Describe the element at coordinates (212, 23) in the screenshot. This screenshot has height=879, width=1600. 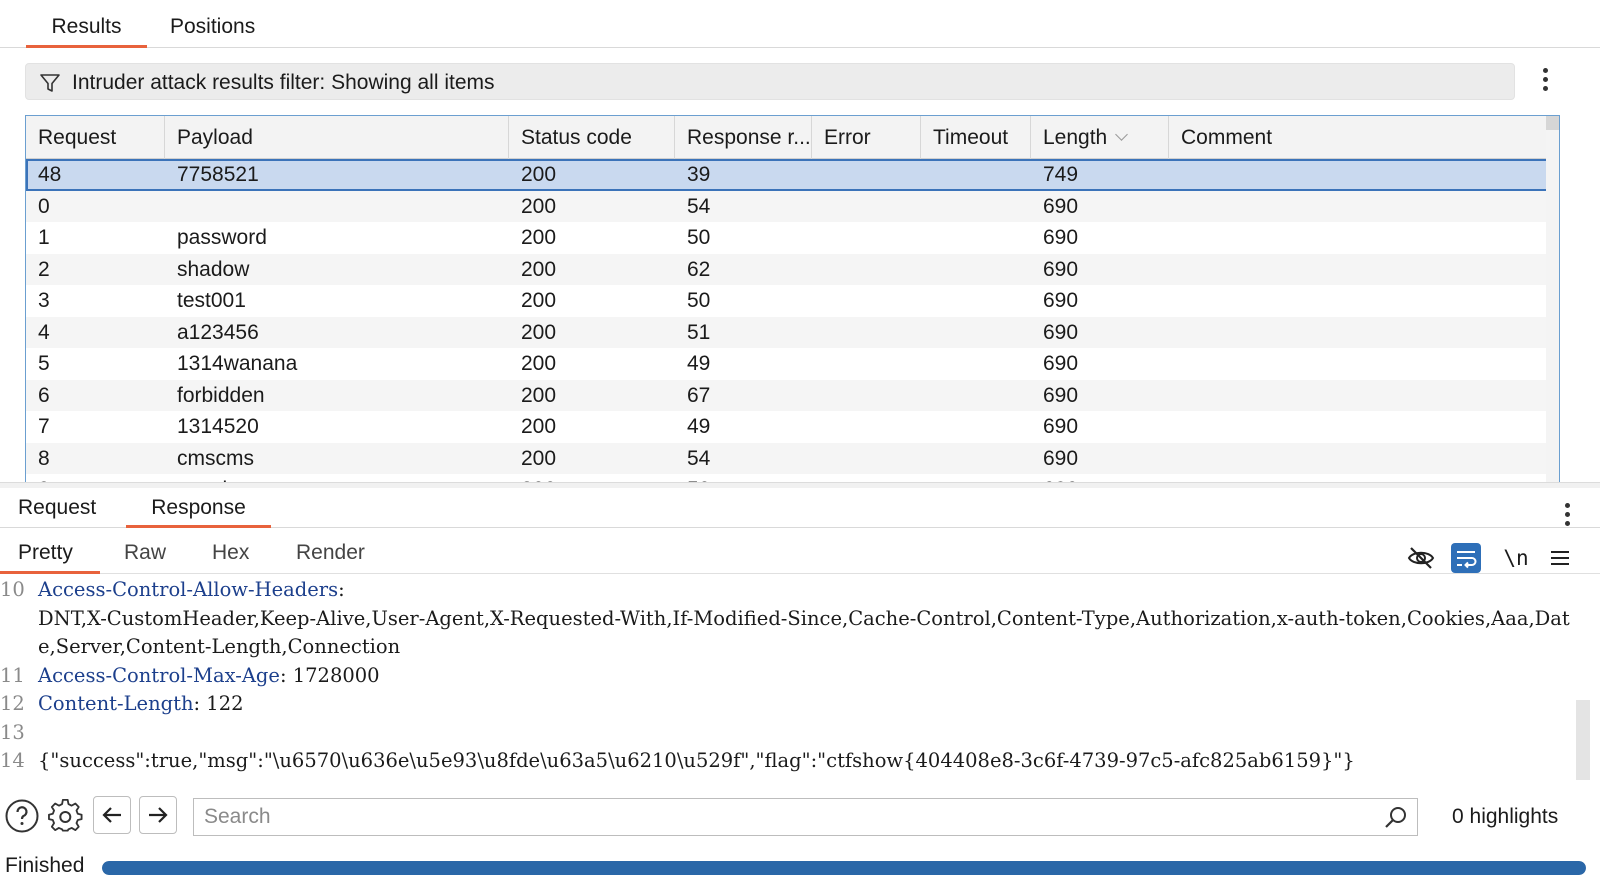
I see `tab-positions: Positions` at that location.